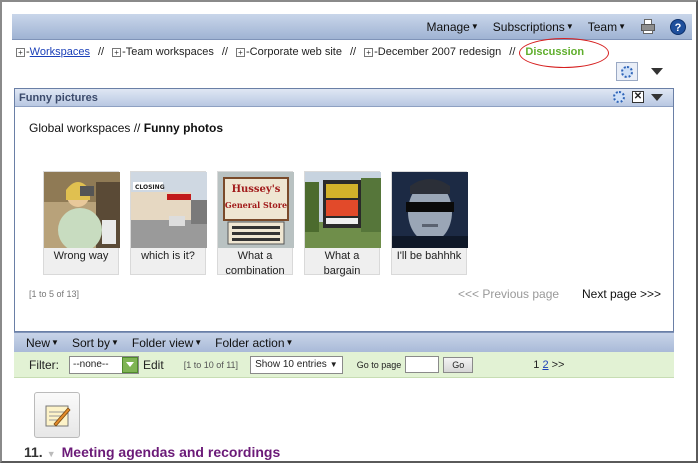  Describe the element at coordinates (33, 452) in the screenshot. I see `list-item-number: 11.` at that location.